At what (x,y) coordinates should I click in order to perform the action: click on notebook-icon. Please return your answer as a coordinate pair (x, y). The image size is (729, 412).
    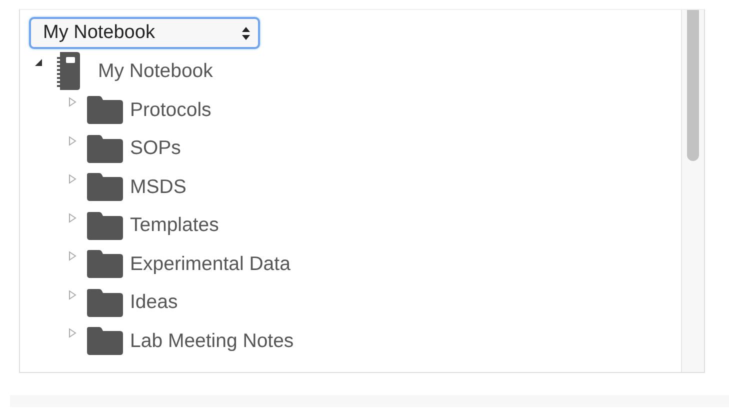
    Looking at the image, I should click on (68, 71).